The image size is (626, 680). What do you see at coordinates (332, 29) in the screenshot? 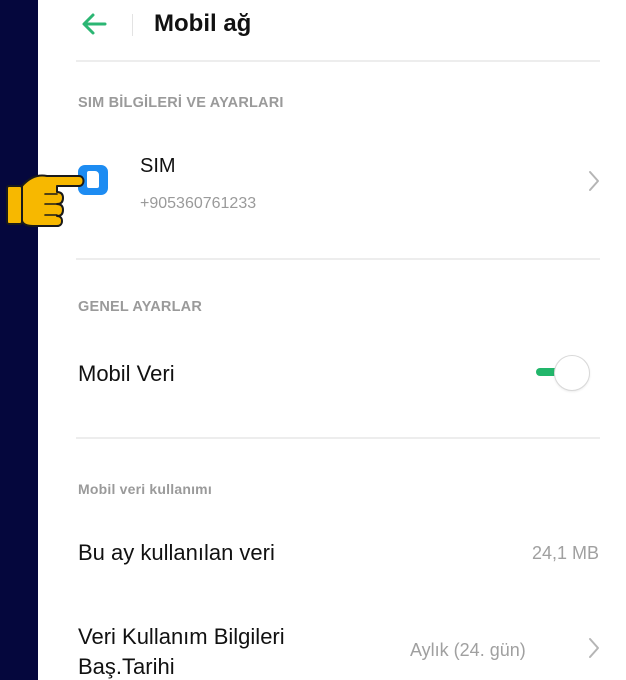
I see `app-header: Mobil ağ` at bounding box center [332, 29].